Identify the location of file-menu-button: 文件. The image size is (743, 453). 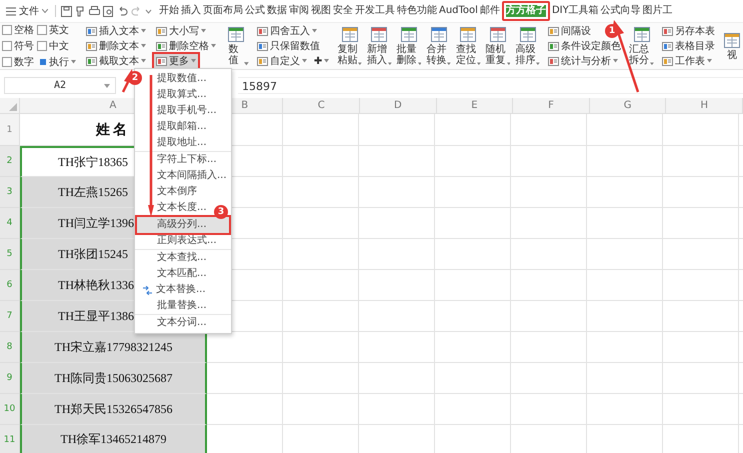
(27, 11).